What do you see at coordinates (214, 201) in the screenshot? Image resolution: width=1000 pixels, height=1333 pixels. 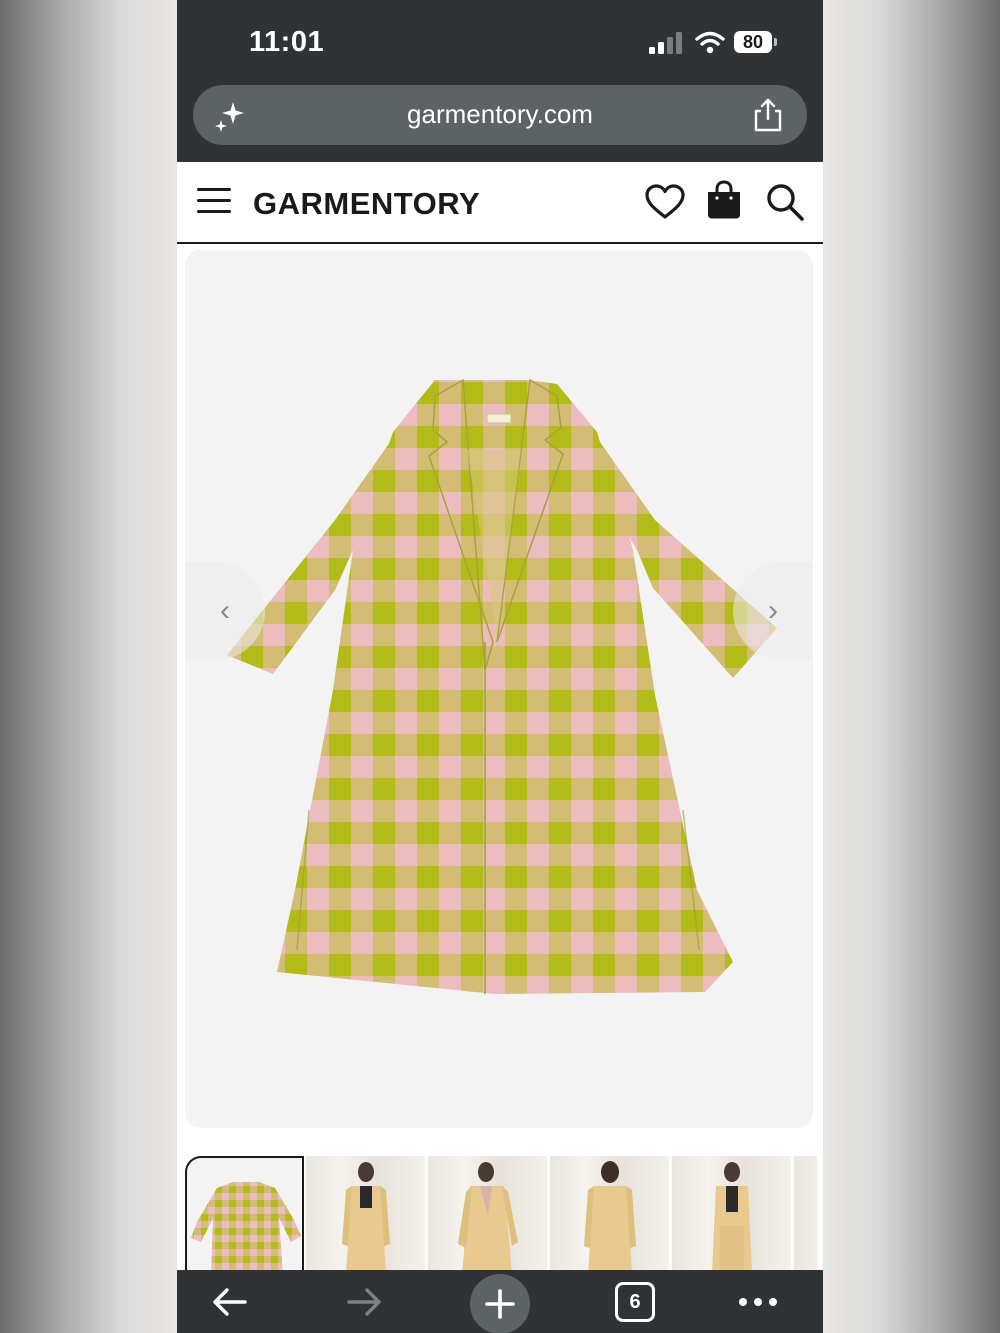 I see `menu-icon` at bounding box center [214, 201].